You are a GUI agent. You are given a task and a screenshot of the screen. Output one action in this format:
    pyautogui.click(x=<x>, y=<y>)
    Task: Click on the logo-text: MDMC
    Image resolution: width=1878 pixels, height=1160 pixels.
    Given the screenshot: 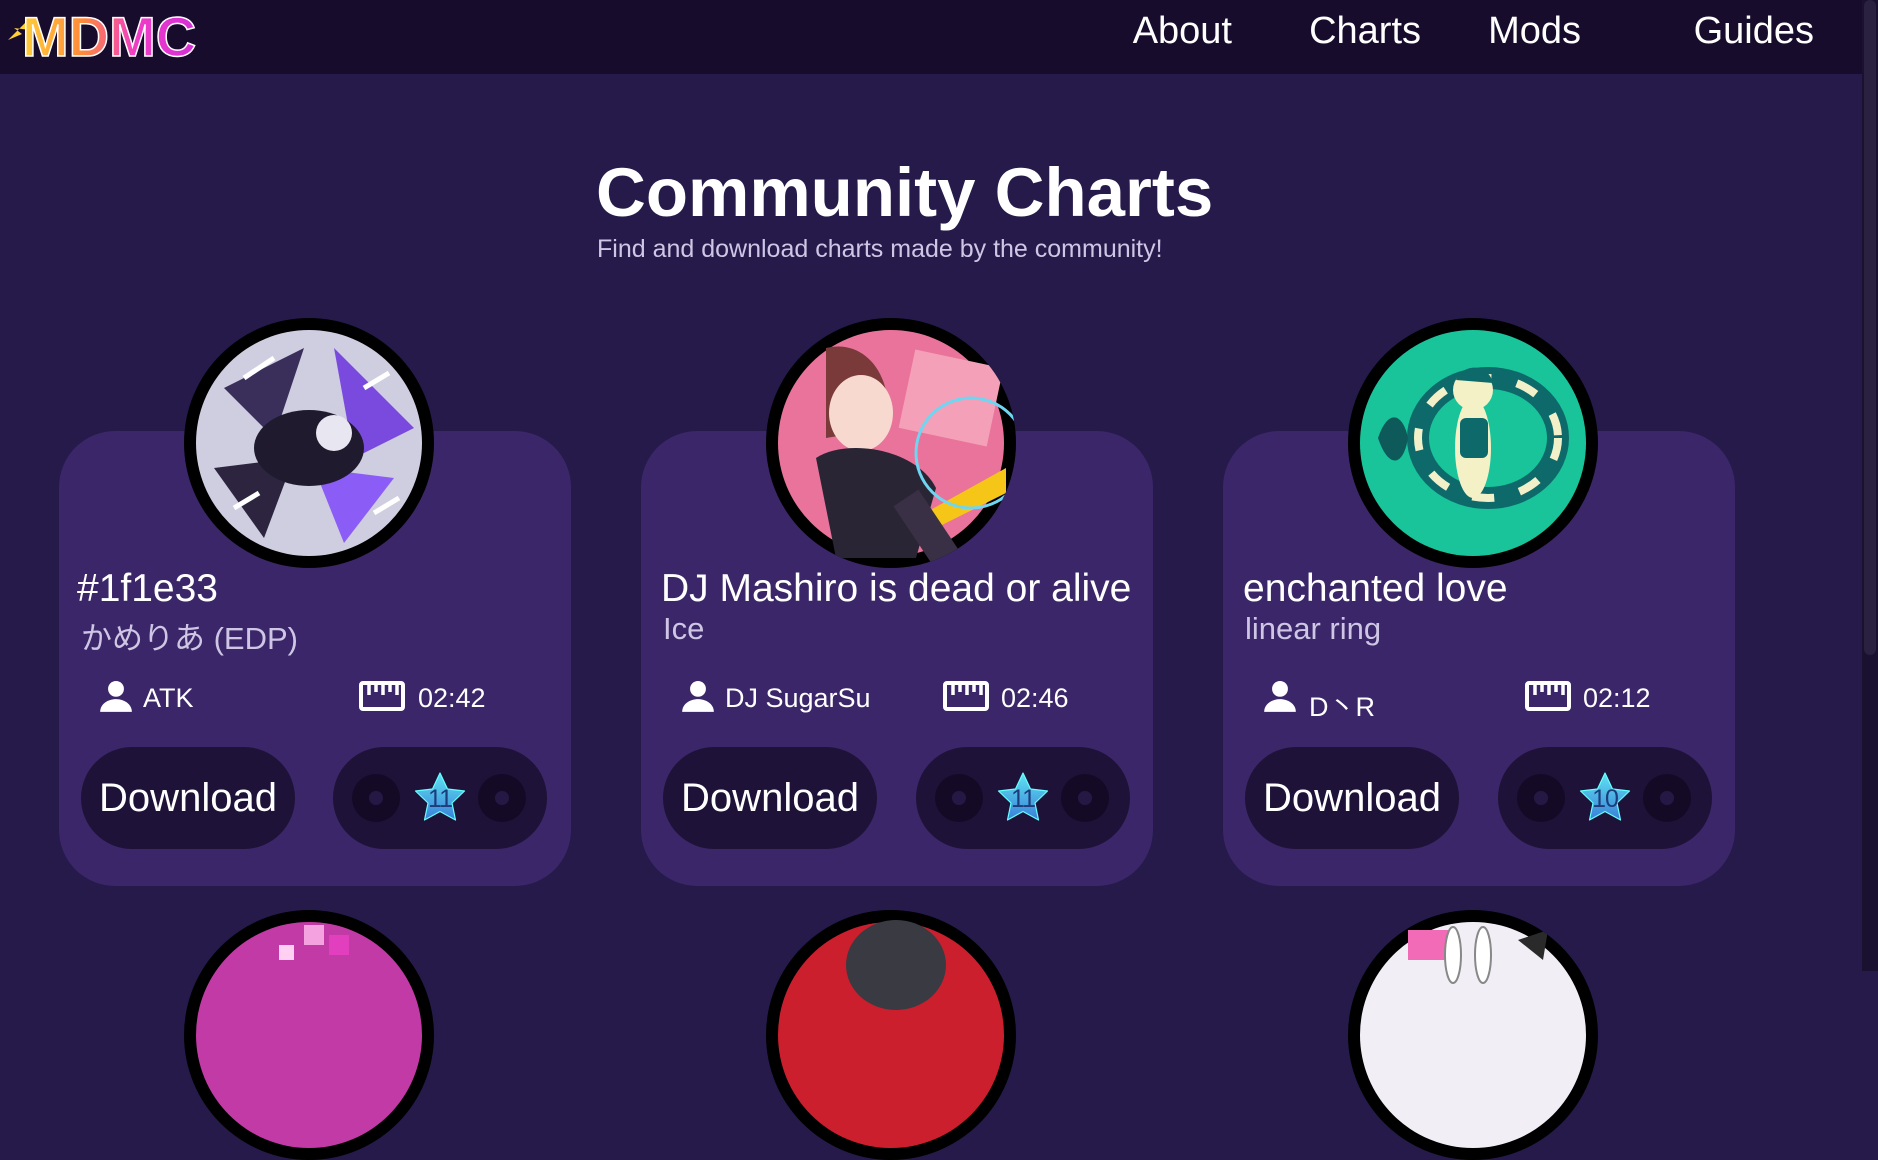 What is the action you would take?
    pyautogui.click(x=109, y=34)
    